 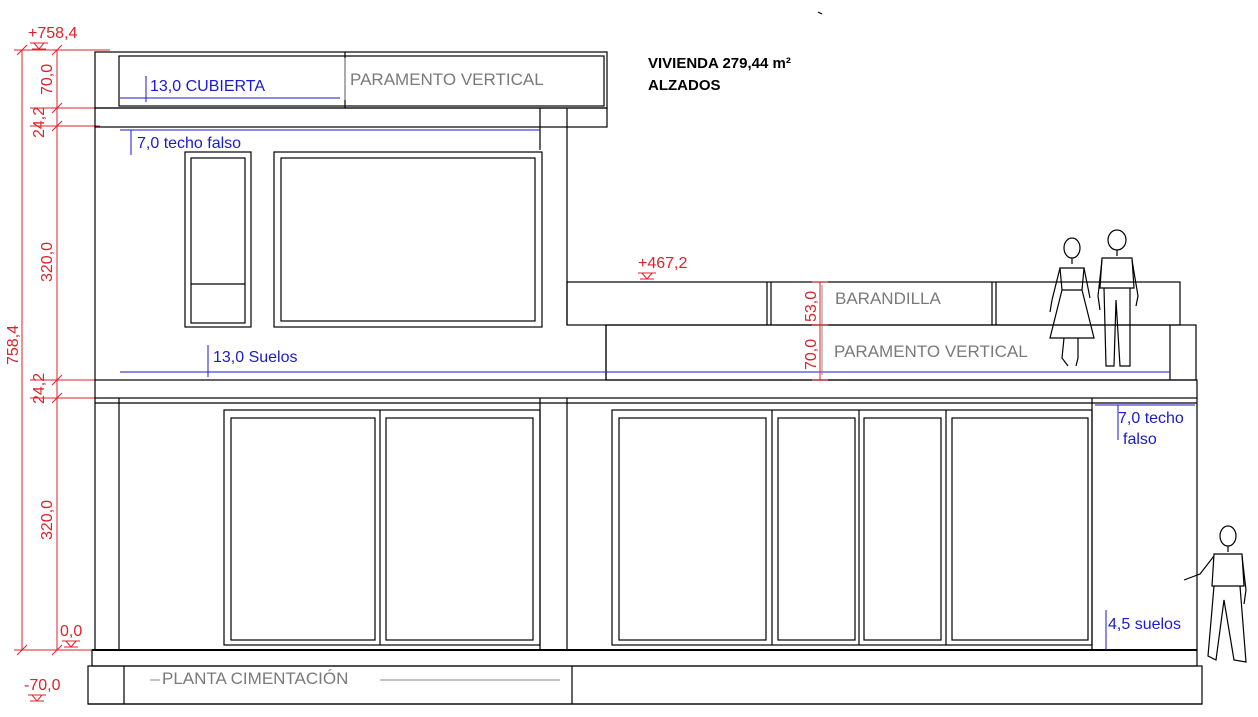 I want to click on top-corner-tick, so click(x=820, y=13).